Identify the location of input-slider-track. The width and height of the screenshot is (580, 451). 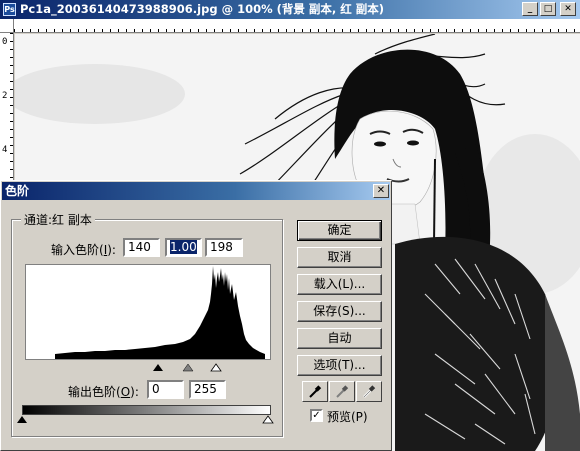
(148, 369).